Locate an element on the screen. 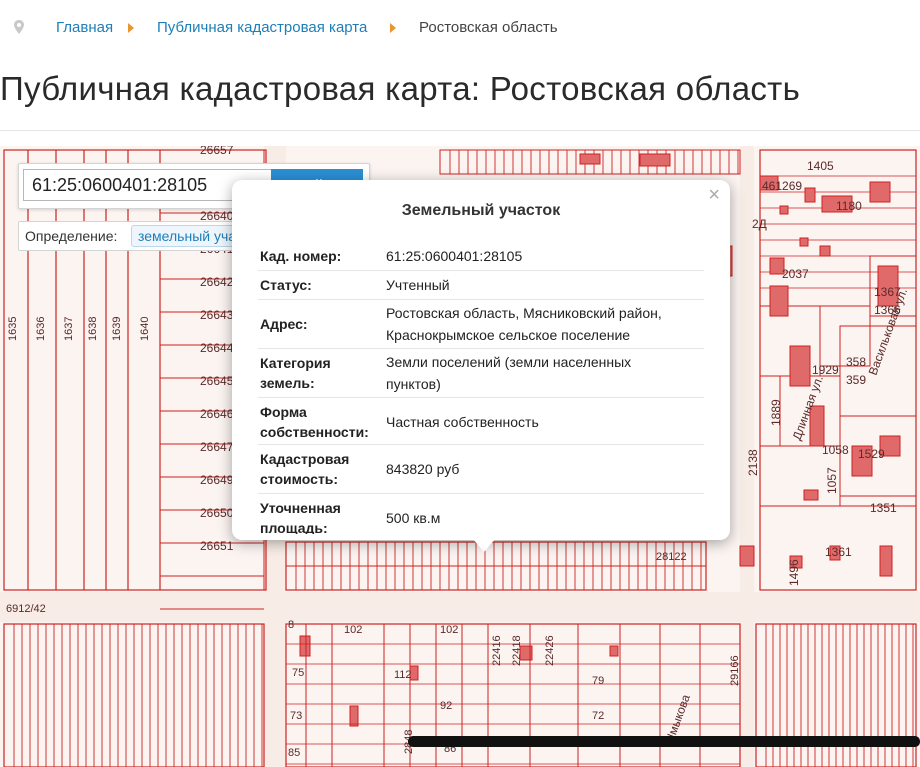 This screenshot has height=767, width=920. info-row-cadastral-value: Кадастровая стоимость: 843820 руб is located at coordinates (481, 469).